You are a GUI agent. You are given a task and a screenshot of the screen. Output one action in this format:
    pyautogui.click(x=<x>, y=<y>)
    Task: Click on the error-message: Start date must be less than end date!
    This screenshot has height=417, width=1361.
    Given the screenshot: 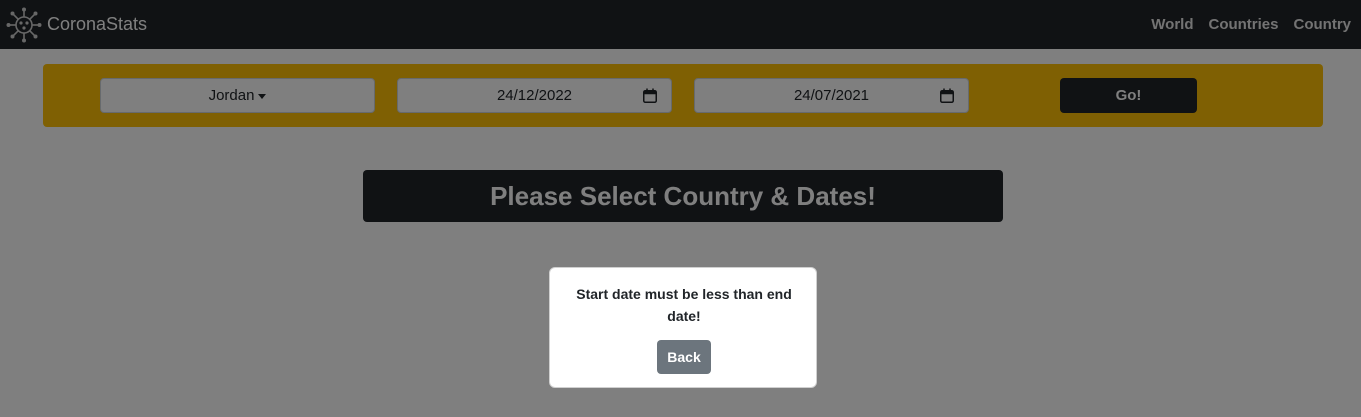 What is the action you would take?
    pyautogui.click(x=684, y=305)
    